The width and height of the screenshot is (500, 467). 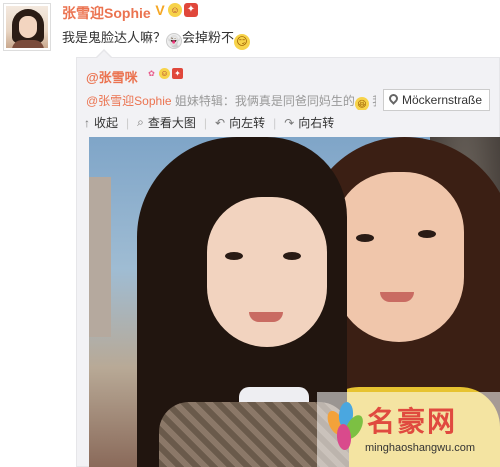 I want to click on view-large-button: ⌕ 查看大图, so click(x=166, y=122).